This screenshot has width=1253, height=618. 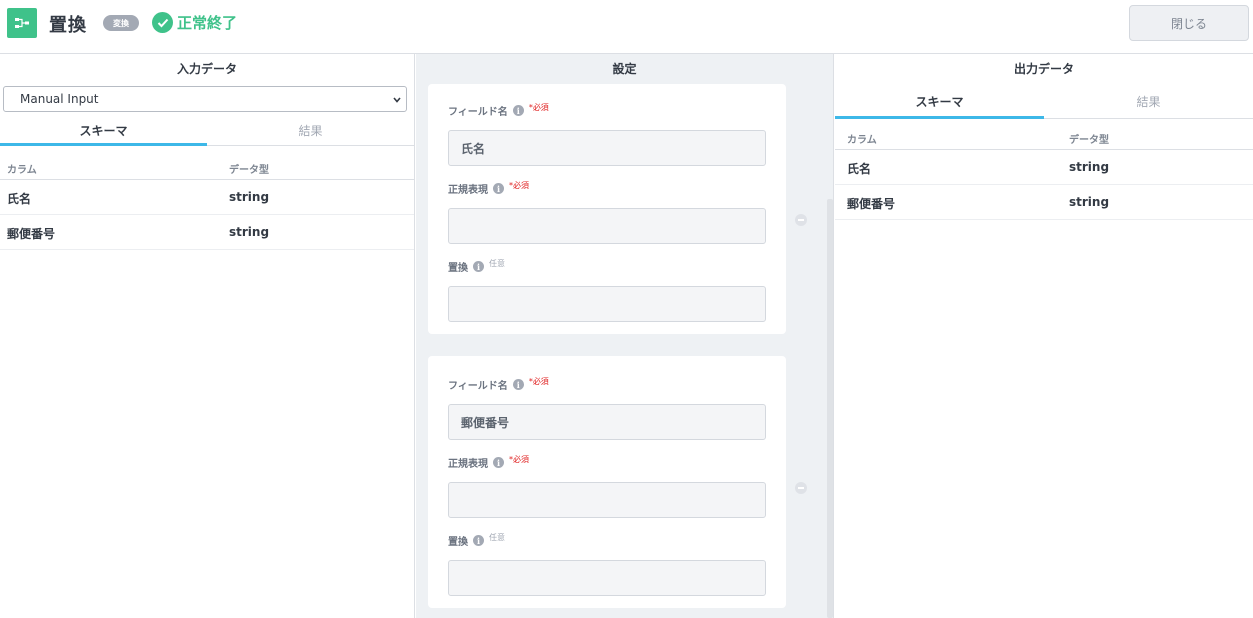 I want to click on field-name-input: 氏名, so click(x=607, y=148).